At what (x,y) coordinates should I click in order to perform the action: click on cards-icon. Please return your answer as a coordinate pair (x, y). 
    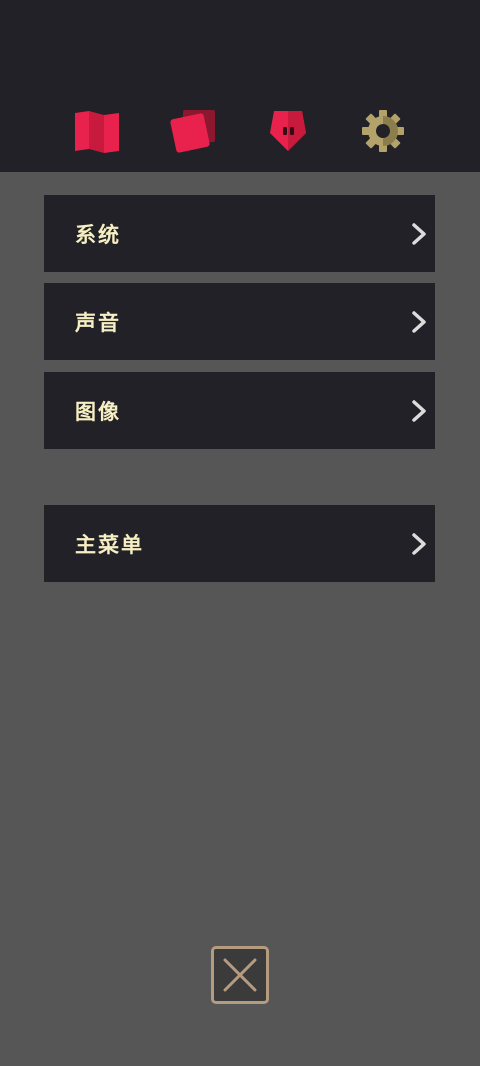
    Looking at the image, I should click on (192, 131).